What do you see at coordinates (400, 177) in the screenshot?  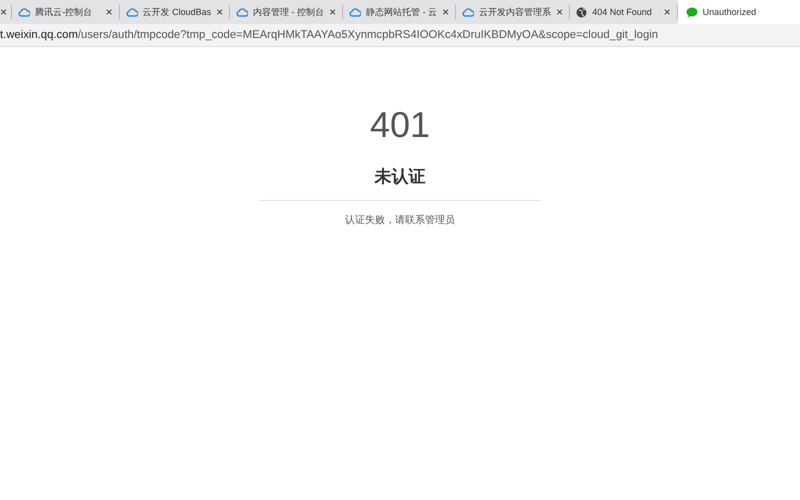 I see `error-title: 未认证` at bounding box center [400, 177].